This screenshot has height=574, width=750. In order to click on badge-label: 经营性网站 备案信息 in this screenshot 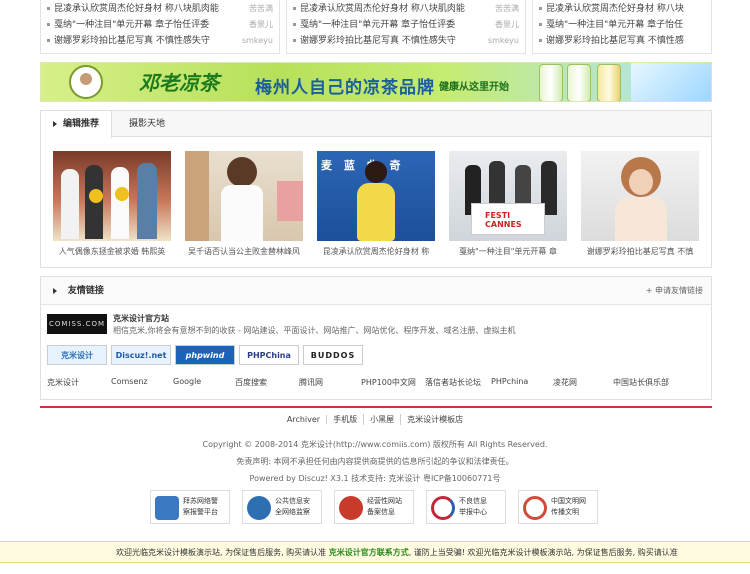, I will do `click(384, 506)`.